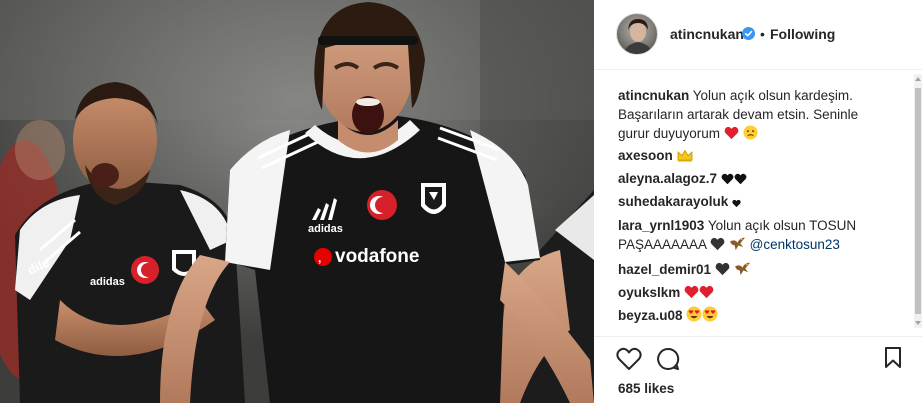 This screenshot has height=403, width=922. I want to click on comment-text: Yolun açık olsun TOSUN, so click(782, 225).